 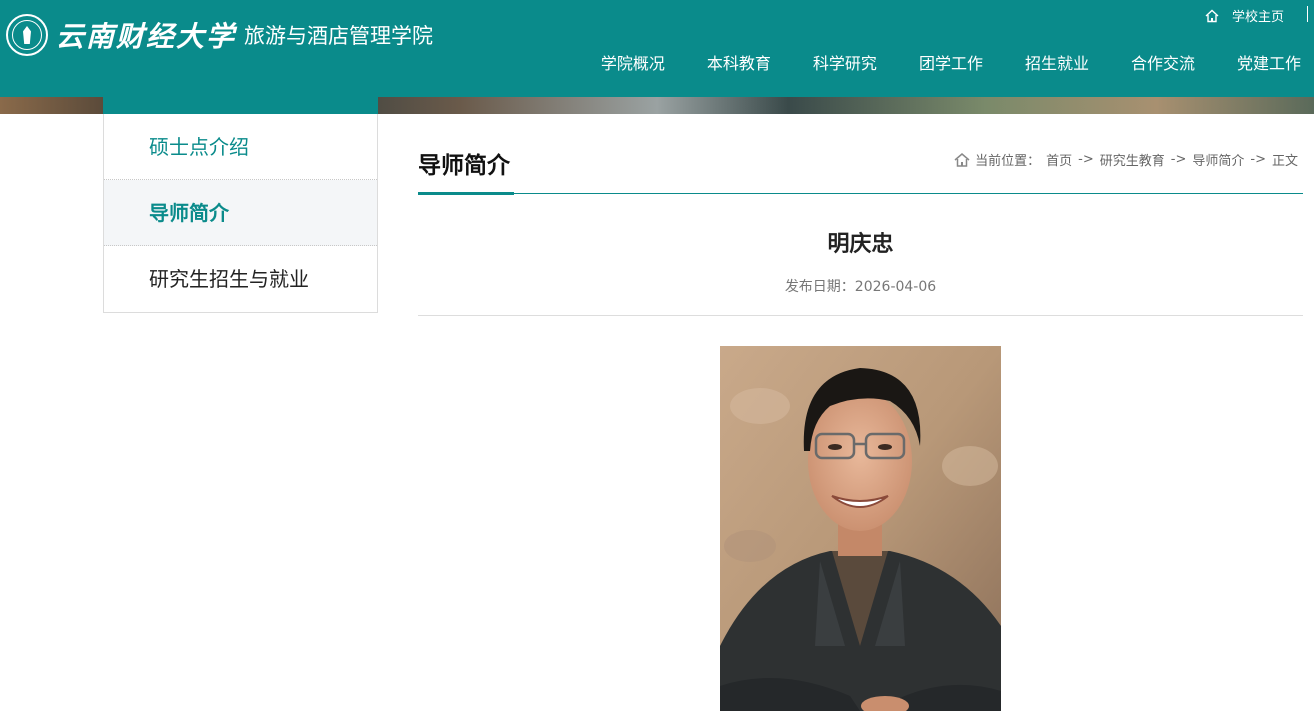 I want to click on main-nav: 学院概况 本科教育 科学研究 团学工作 招生就业 合作交流 党建工作, so click(x=930, y=62).